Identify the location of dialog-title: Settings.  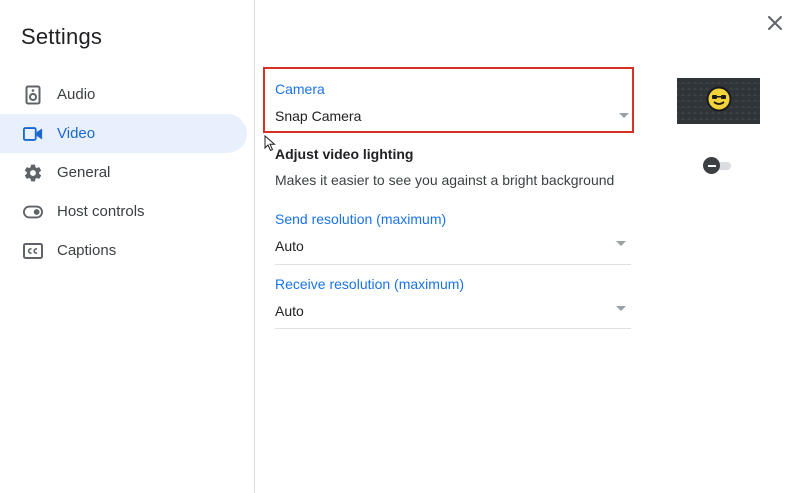
(62, 36).